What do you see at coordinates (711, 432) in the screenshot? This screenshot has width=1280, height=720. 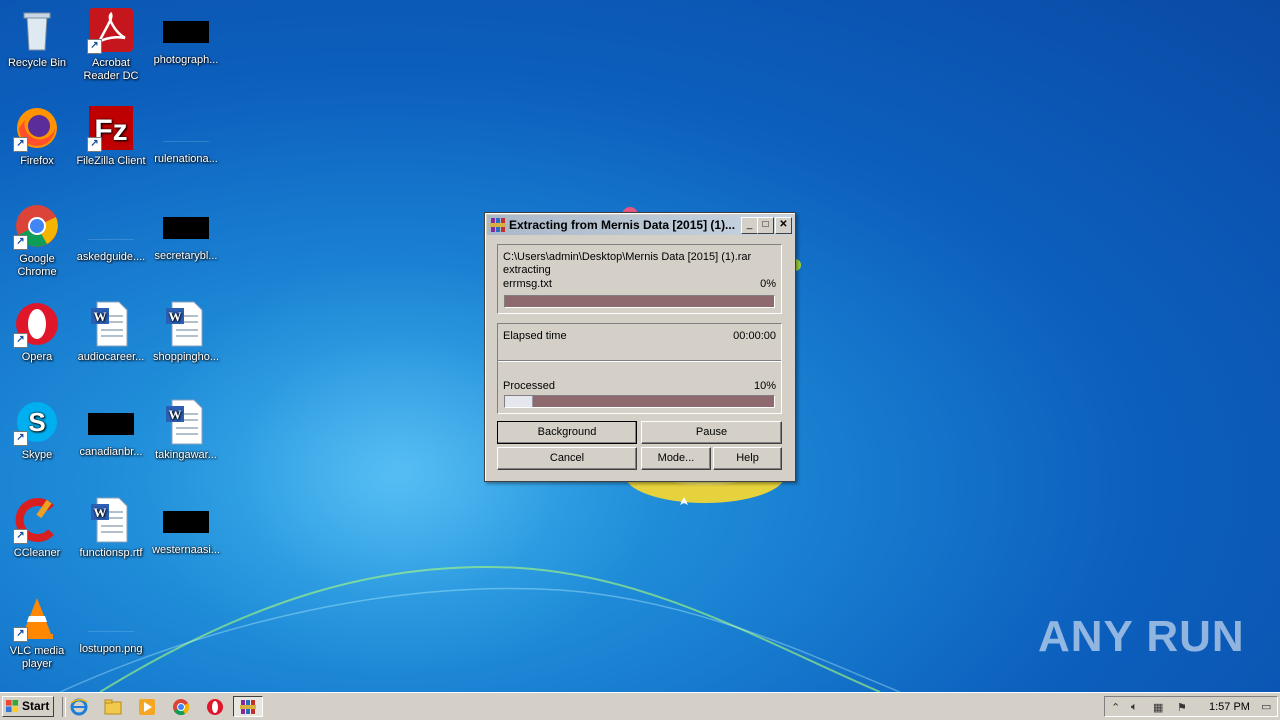 I see `pause-button: Pause` at bounding box center [711, 432].